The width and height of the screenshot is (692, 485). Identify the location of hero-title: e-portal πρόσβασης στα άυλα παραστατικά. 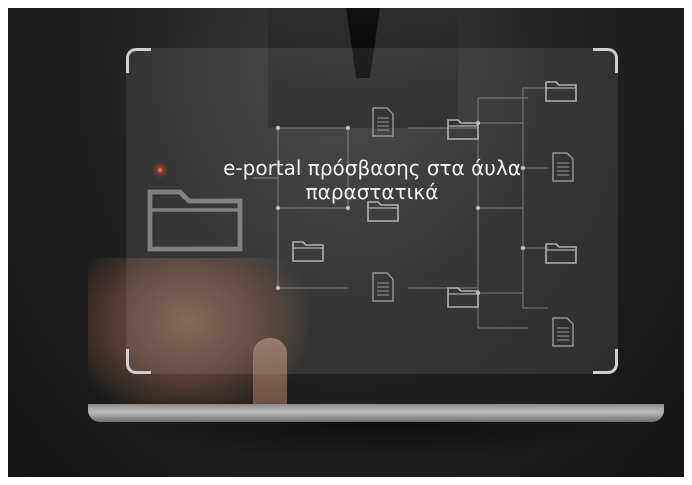
(372, 180).